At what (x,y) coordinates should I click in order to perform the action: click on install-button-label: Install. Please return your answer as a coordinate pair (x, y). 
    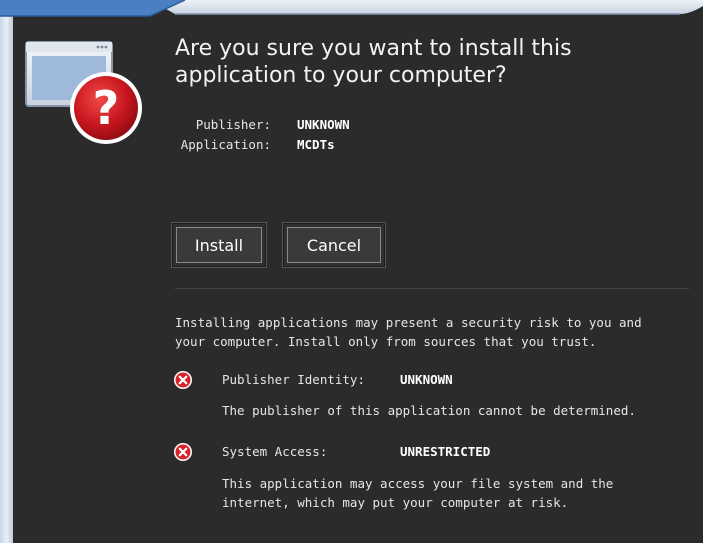
    Looking at the image, I should click on (219, 245).